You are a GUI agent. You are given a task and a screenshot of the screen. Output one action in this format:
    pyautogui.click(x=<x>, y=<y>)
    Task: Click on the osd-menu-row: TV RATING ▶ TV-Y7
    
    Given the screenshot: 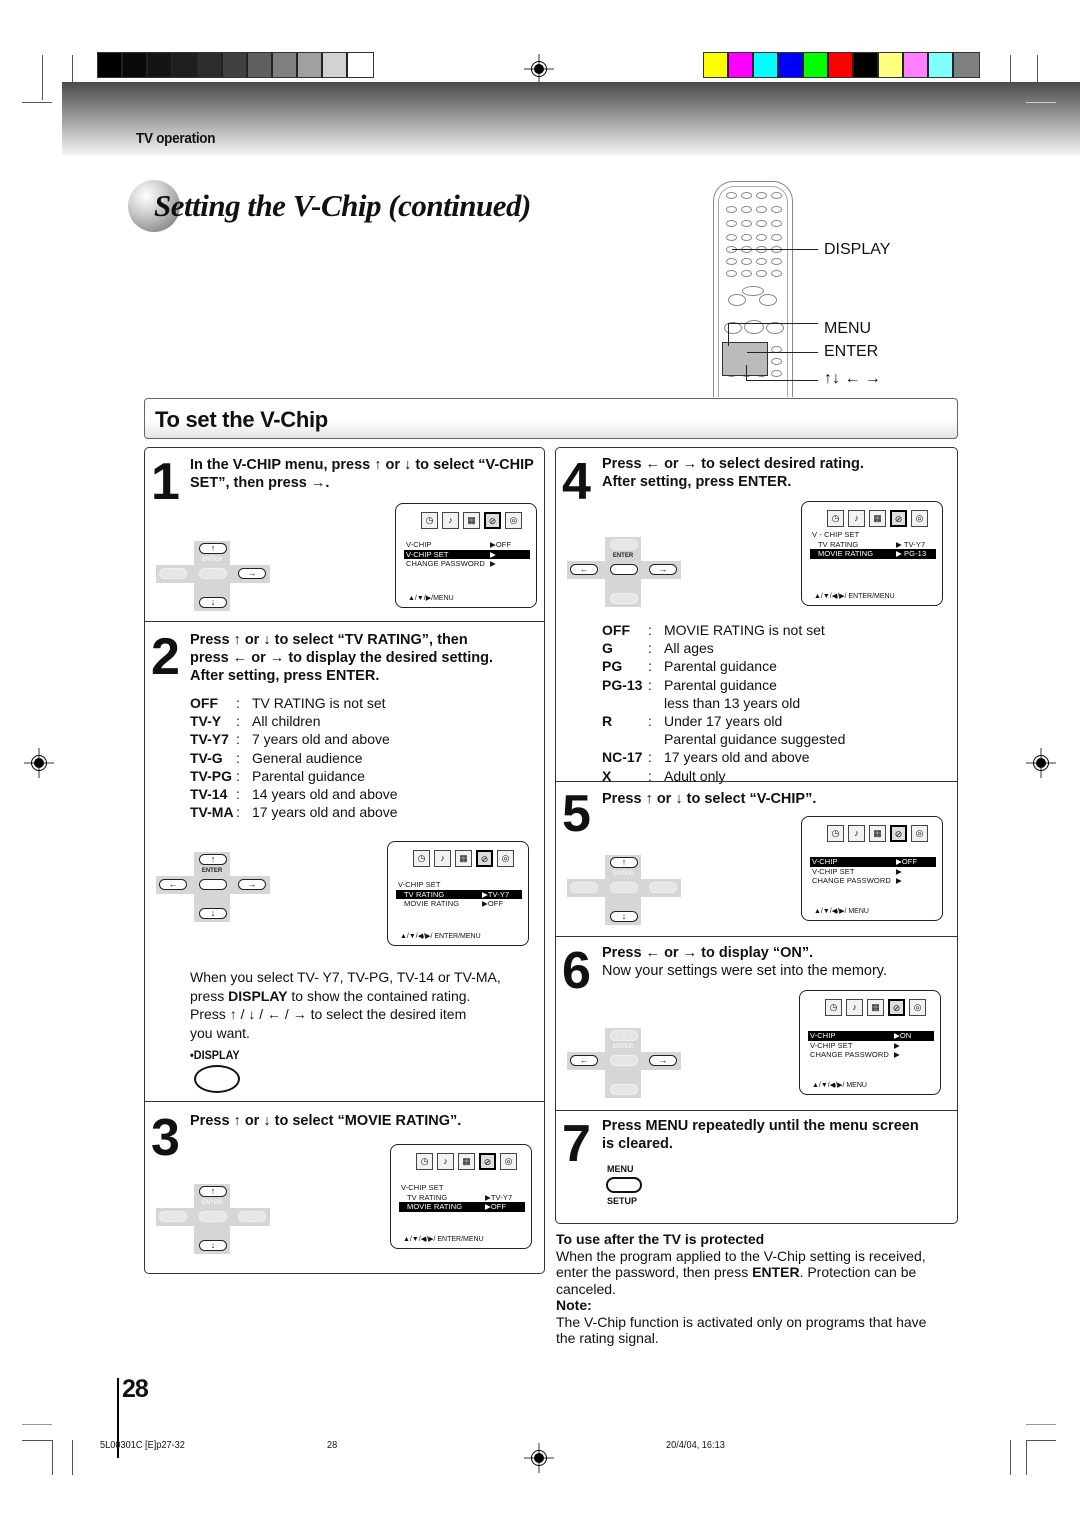 What is the action you would take?
    pyautogui.click(x=872, y=544)
    